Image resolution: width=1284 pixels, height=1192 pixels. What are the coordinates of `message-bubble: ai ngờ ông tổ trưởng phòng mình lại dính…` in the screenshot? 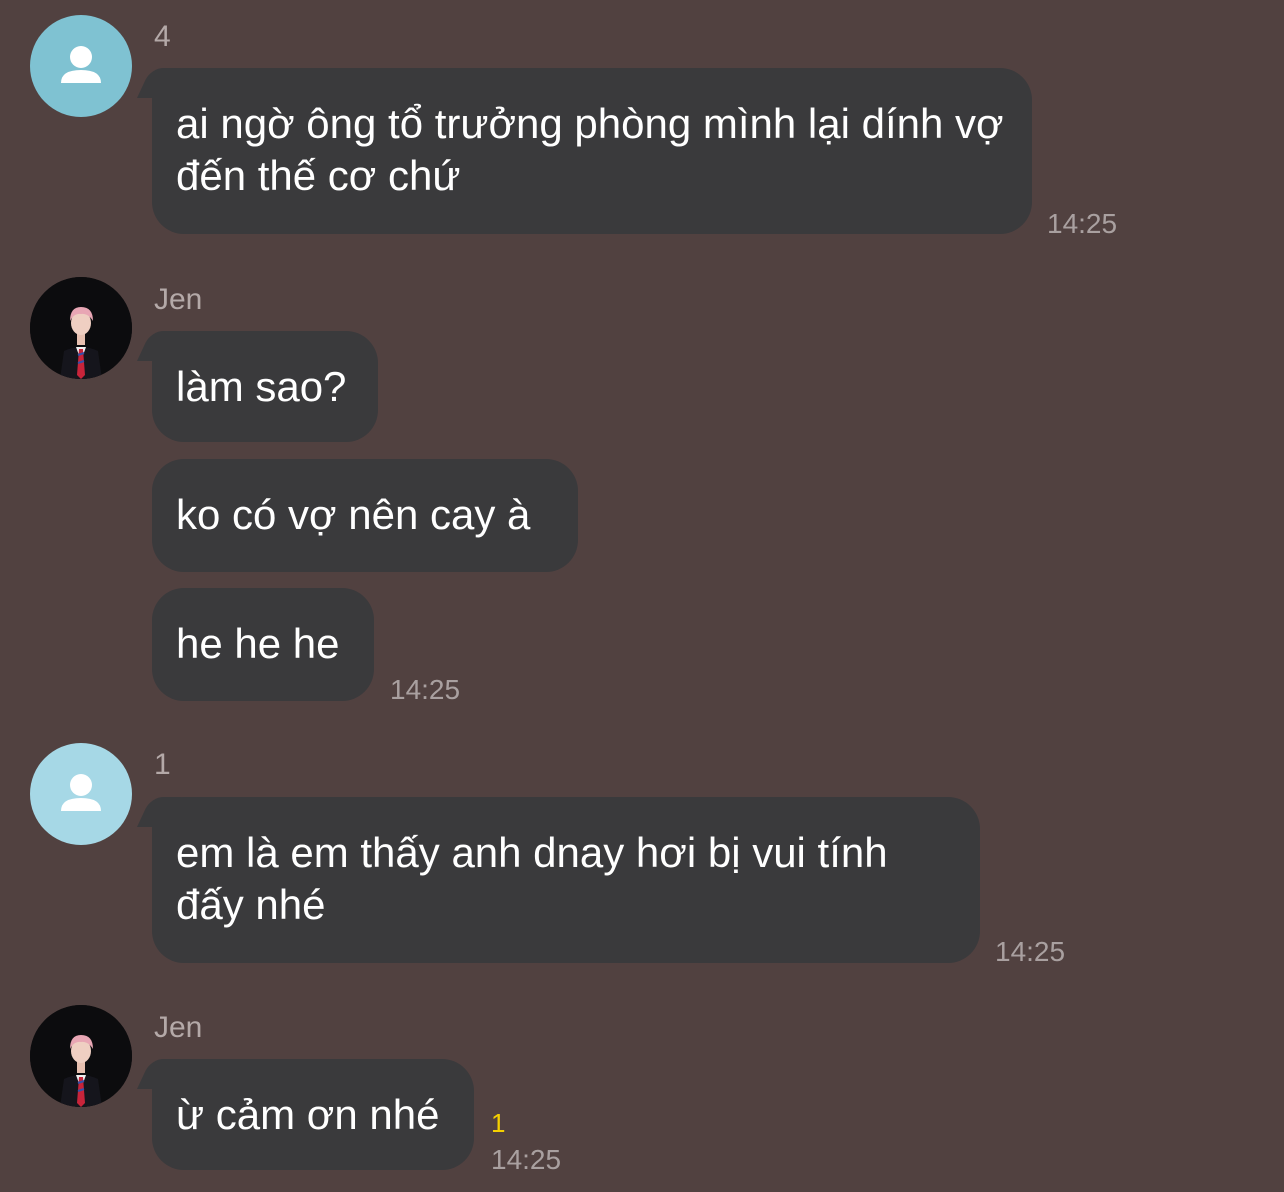 It's located at (592, 151).